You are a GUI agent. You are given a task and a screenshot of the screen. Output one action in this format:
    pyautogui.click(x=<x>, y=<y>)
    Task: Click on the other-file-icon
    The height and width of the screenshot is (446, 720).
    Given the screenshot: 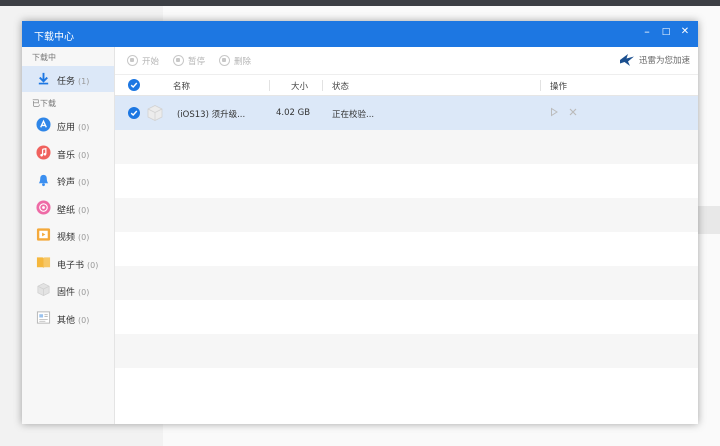 What is the action you would take?
    pyautogui.click(x=43, y=317)
    